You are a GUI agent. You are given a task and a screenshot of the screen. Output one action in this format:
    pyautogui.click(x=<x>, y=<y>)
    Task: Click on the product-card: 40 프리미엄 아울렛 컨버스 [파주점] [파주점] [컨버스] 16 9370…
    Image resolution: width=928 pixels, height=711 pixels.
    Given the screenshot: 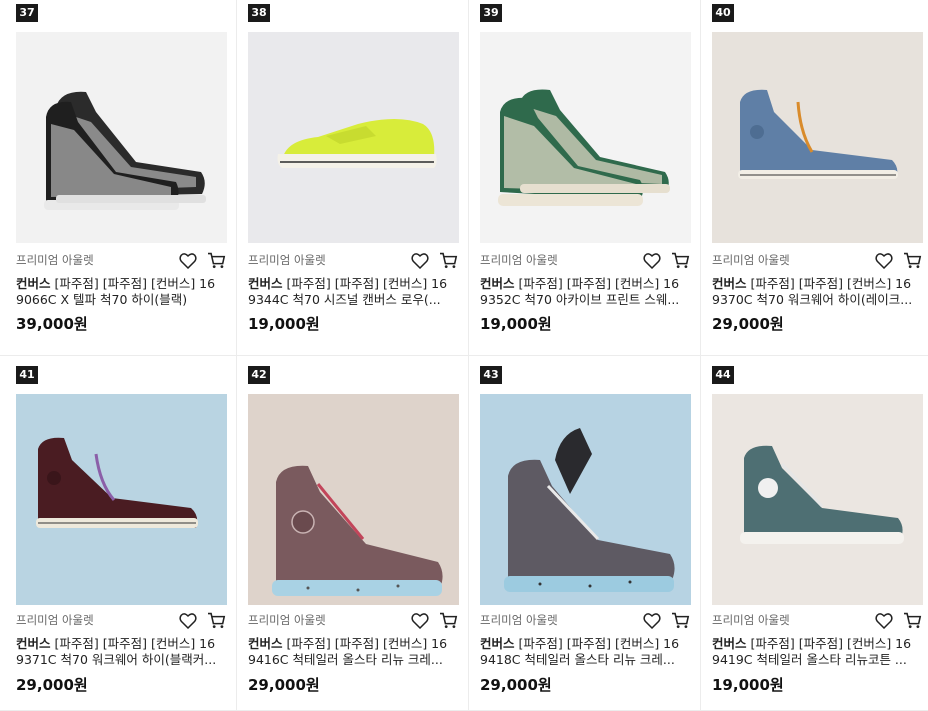 What is the action you would take?
    pyautogui.click(x=814, y=178)
    